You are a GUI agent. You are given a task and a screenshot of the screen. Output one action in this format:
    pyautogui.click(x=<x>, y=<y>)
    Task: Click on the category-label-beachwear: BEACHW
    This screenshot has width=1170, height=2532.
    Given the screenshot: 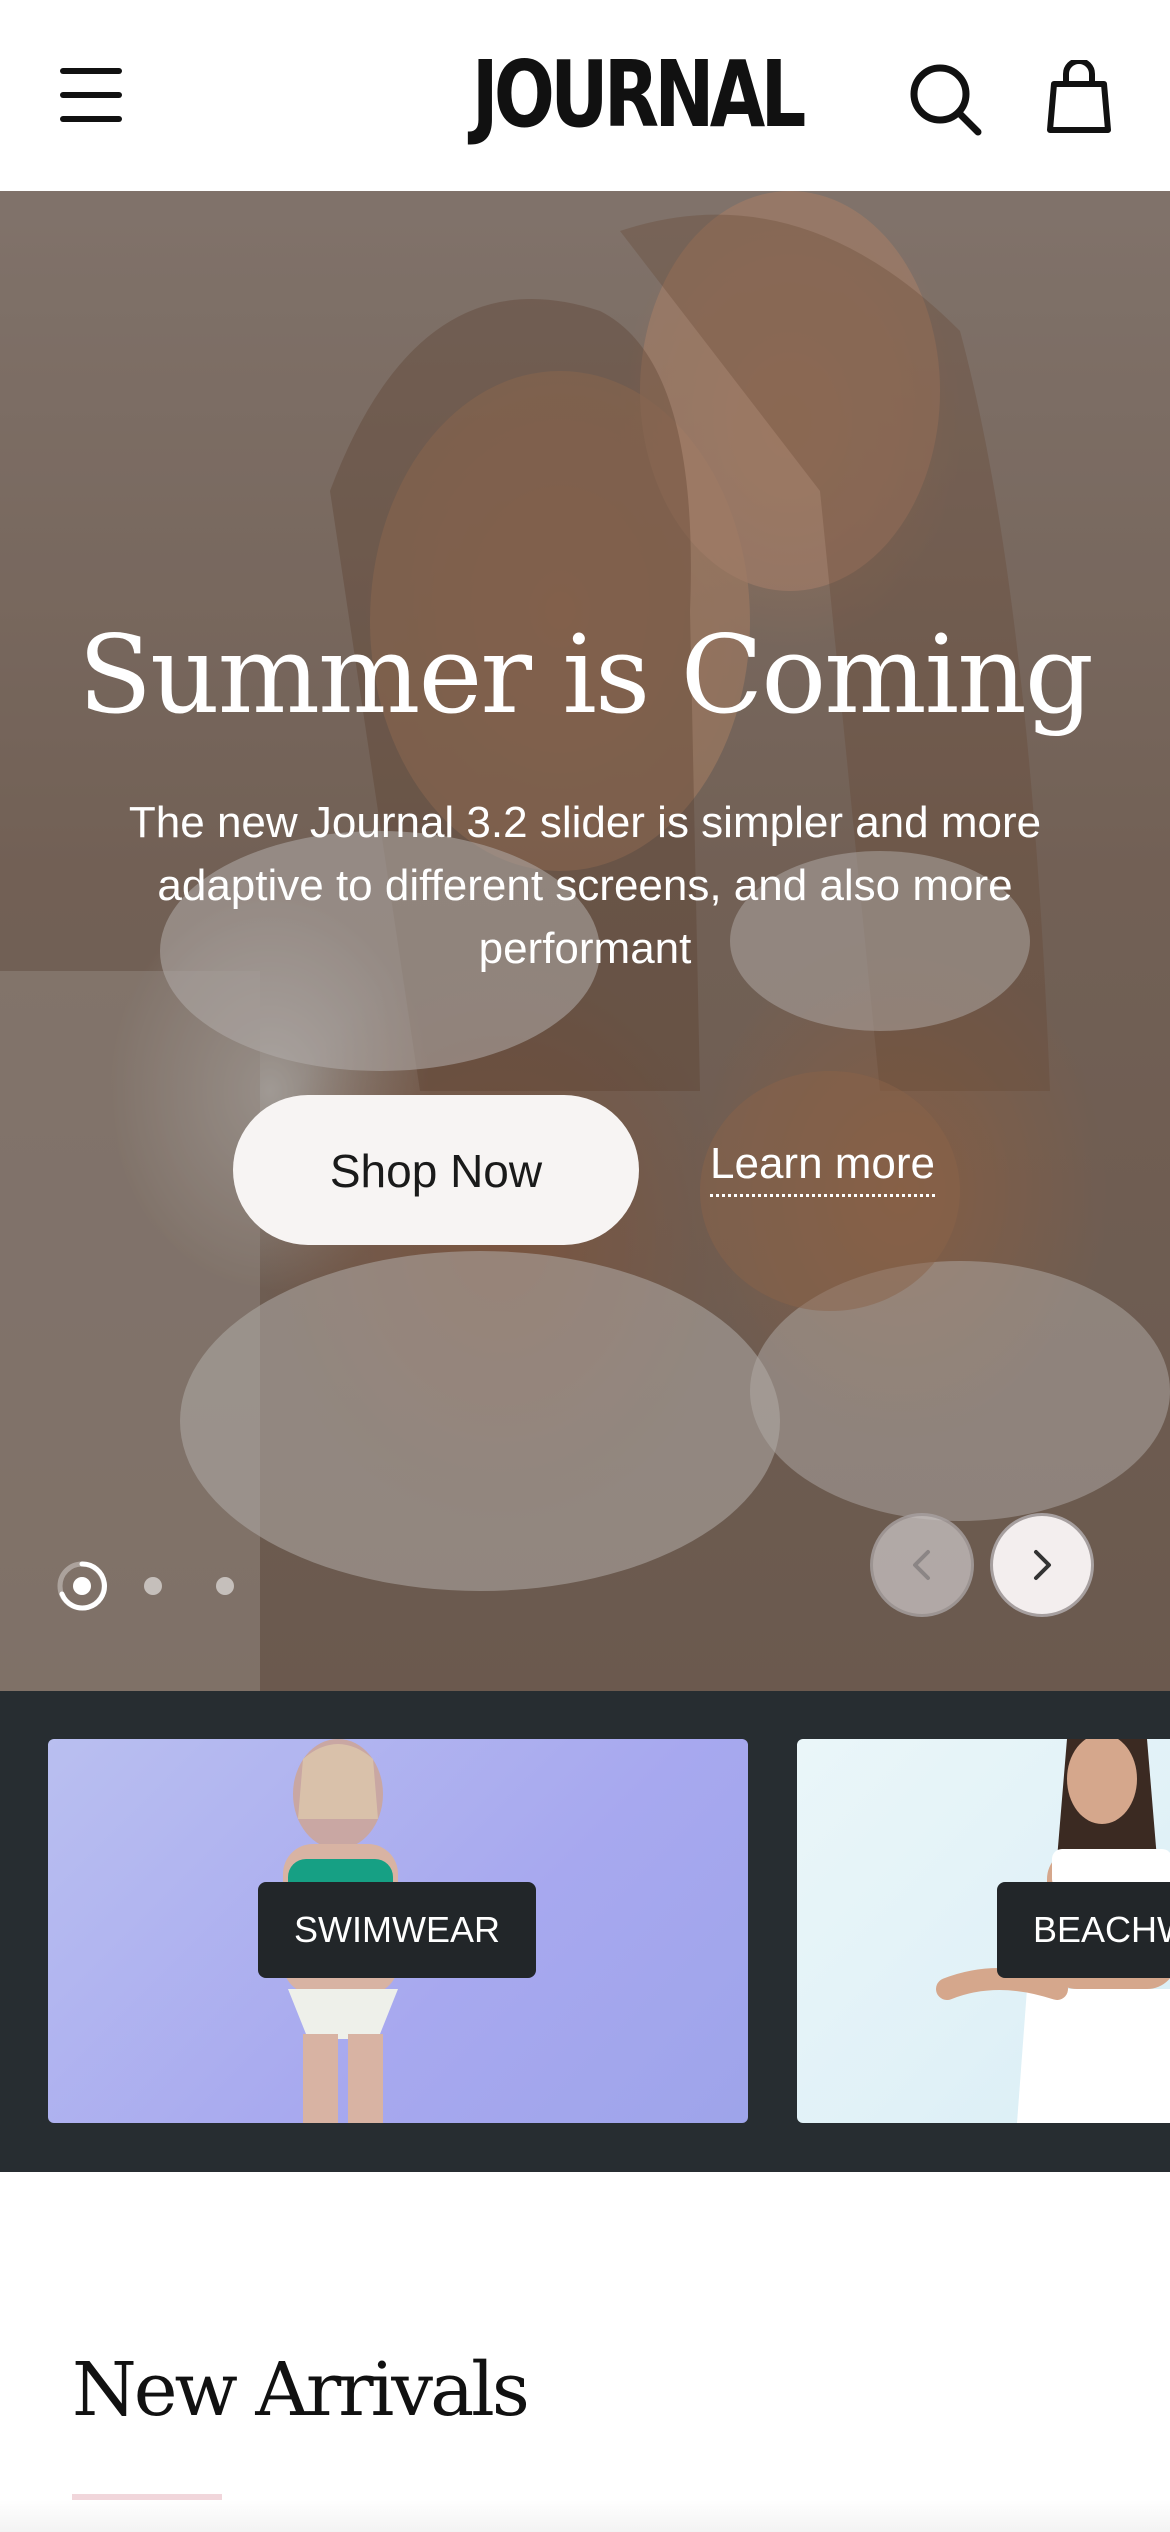 What is the action you would take?
    pyautogui.click(x=1083, y=1930)
    